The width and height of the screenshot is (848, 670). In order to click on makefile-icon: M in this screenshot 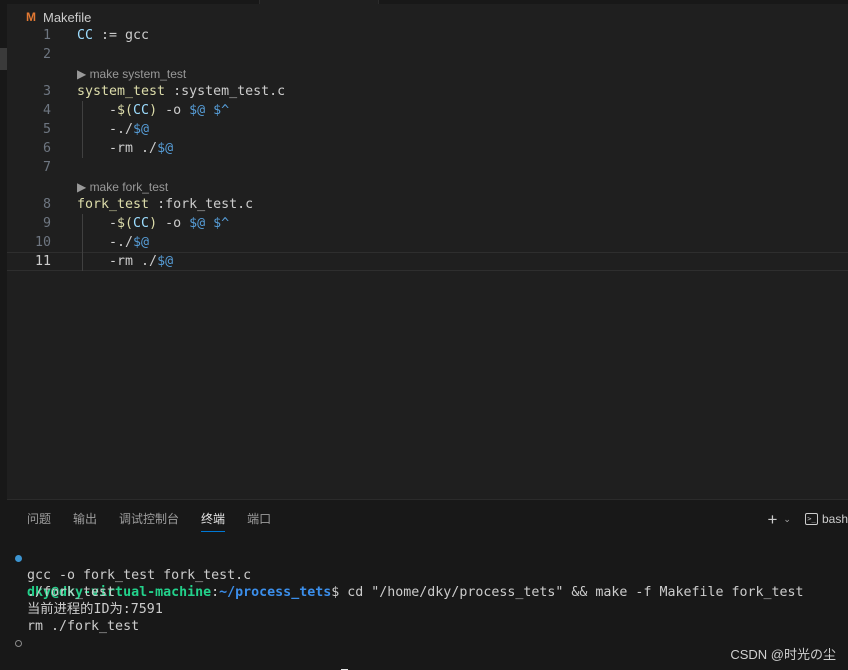, I will do `click(31, 17)`.